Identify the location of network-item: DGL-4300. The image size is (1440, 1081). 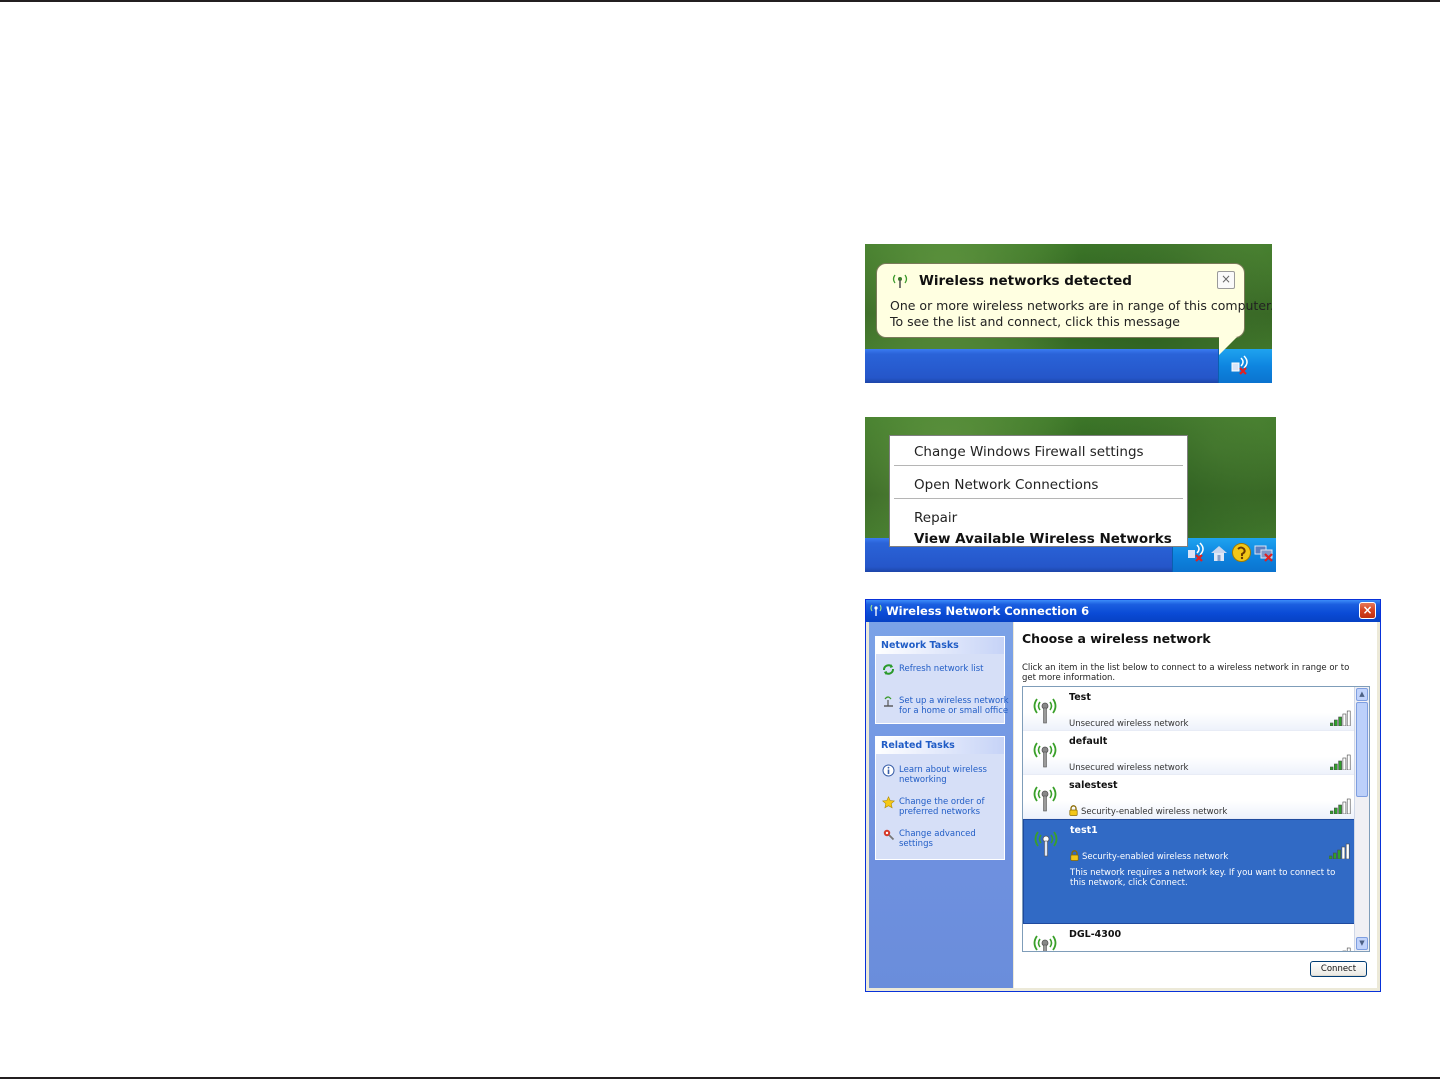
(1189, 937).